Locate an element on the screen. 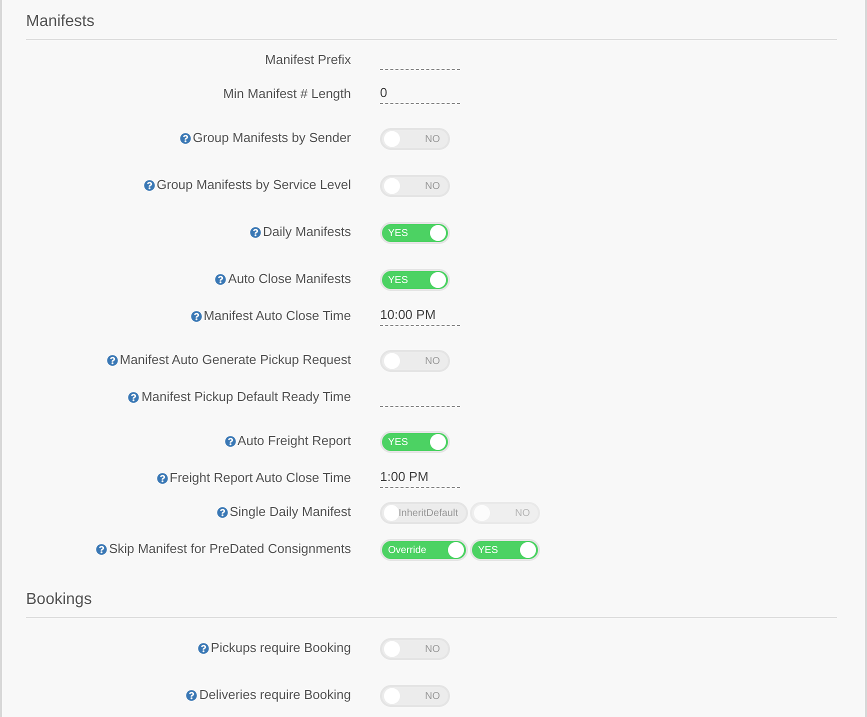 This screenshot has height=717, width=867. setting-label: Manifest Pickup Default Ready Time is located at coordinates (246, 397).